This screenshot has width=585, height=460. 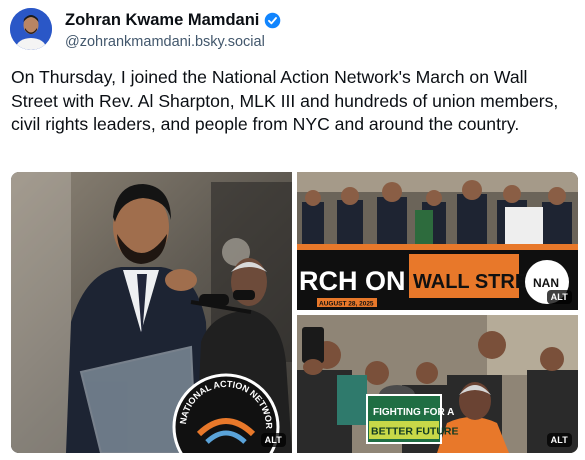 What do you see at coordinates (352, 281) in the screenshot?
I see `banner-text-left: RCH ON` at bounding box center [352, 281].